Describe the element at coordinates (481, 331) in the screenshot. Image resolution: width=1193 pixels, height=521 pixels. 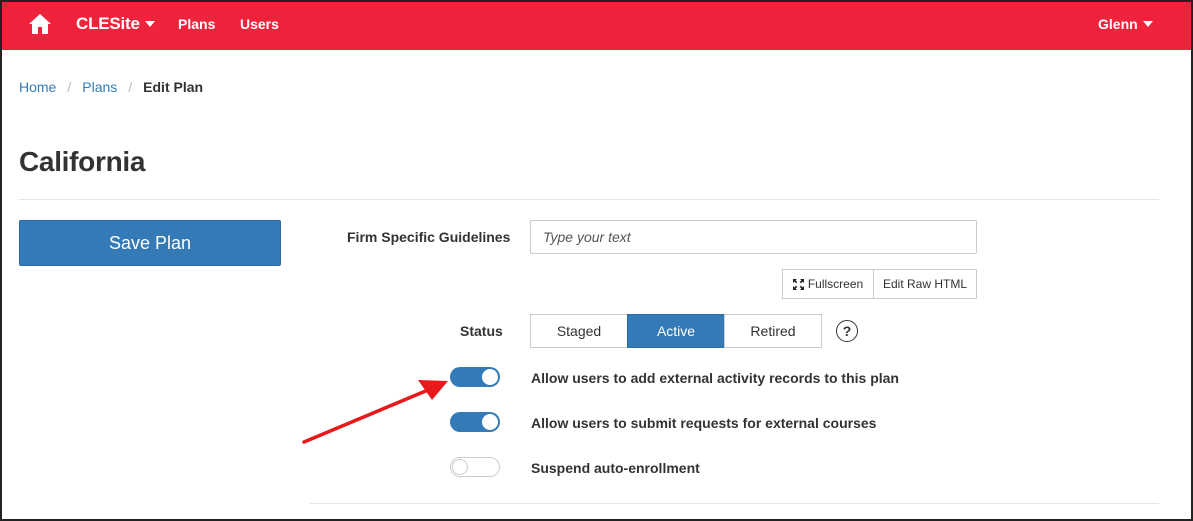
I see `status-label: Status` at that location.